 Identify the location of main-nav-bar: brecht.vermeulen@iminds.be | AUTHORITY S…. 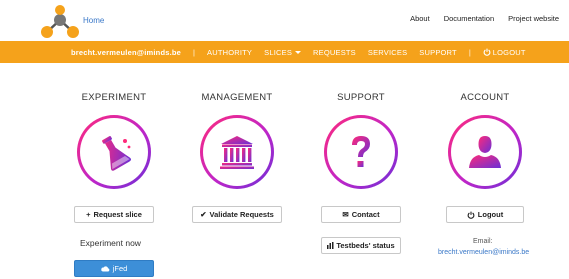
(284, 52).